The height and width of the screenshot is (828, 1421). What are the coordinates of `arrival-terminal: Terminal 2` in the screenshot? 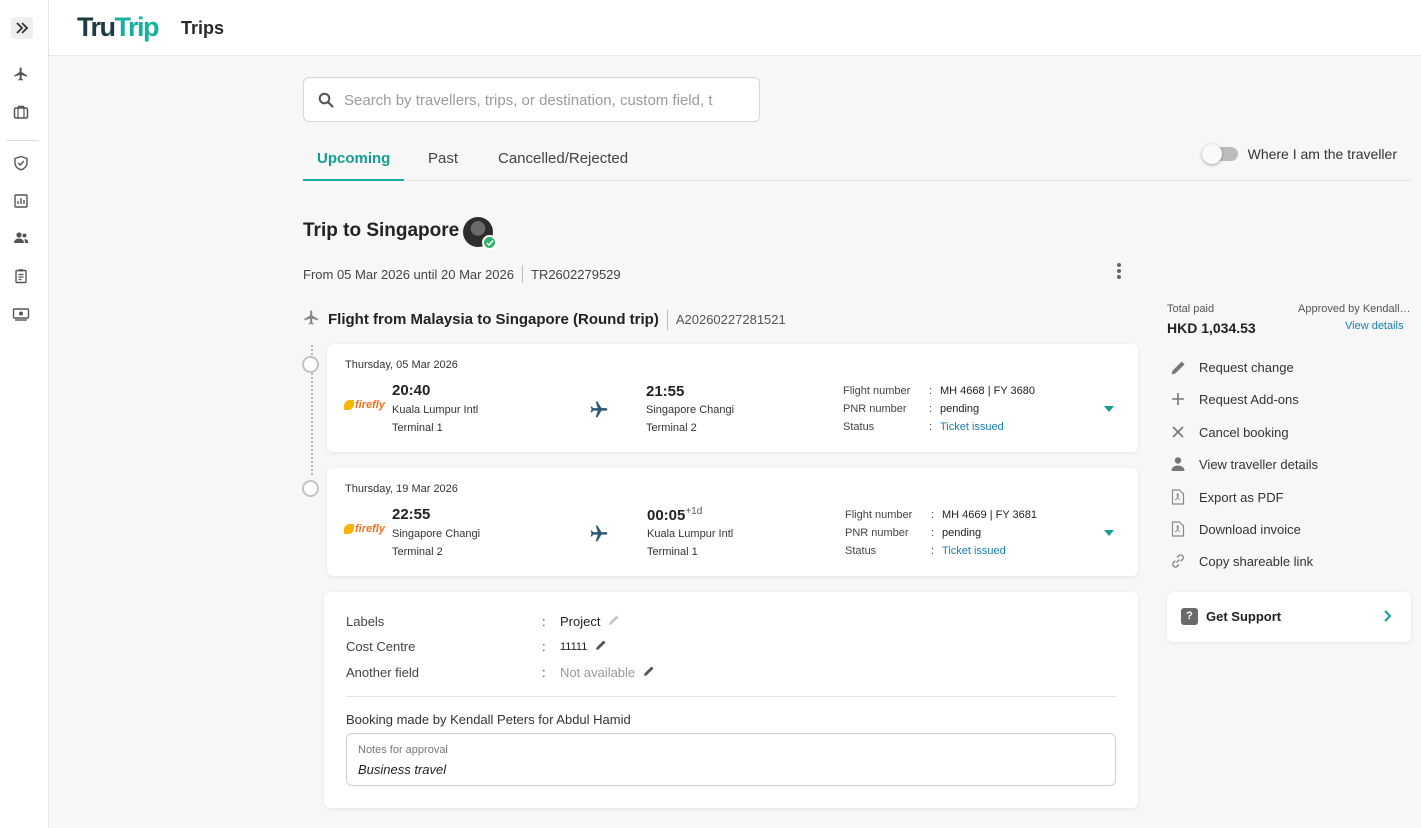 It's located at (671, 428).